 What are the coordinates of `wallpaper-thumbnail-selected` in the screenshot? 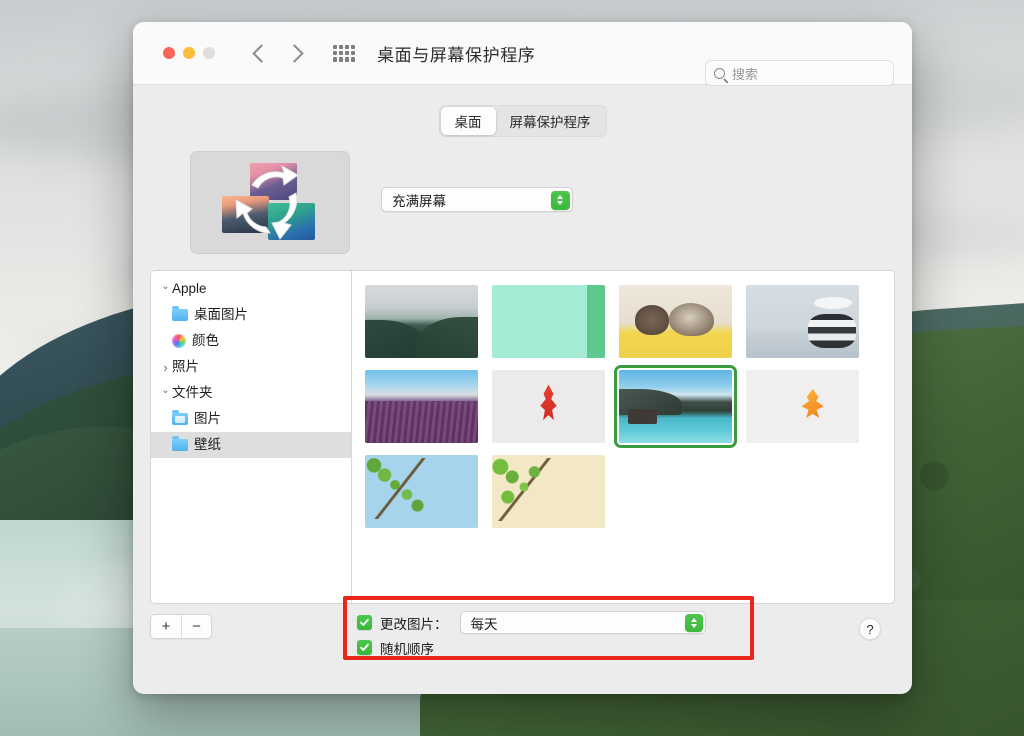 It's located at (675, 406).